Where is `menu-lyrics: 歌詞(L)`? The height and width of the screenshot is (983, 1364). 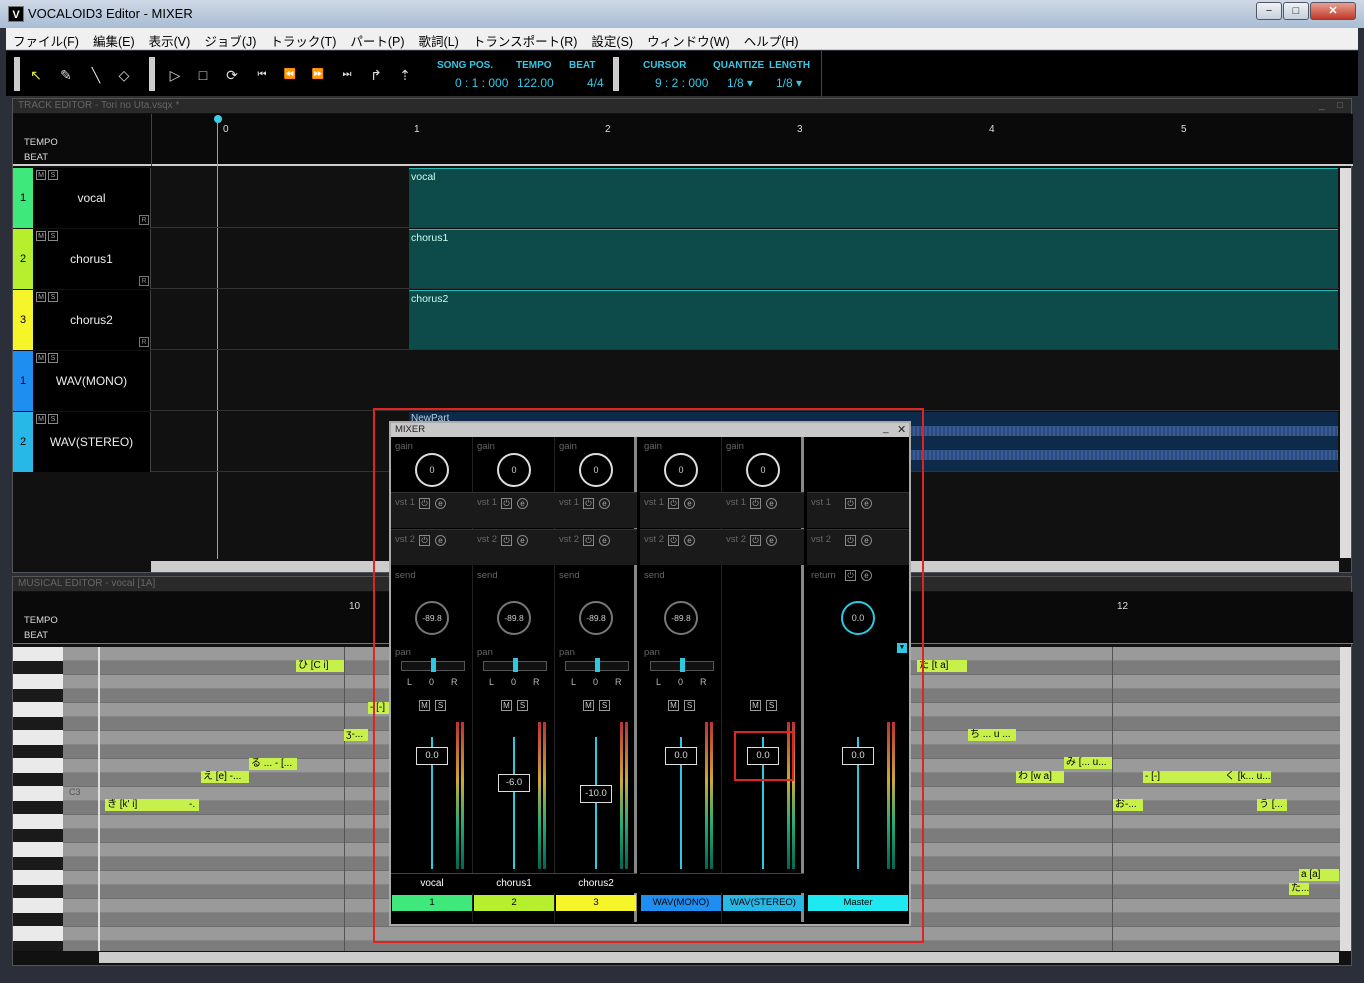
menu-lyrics: 歌詞(L) is located at coordinates (439, 40).